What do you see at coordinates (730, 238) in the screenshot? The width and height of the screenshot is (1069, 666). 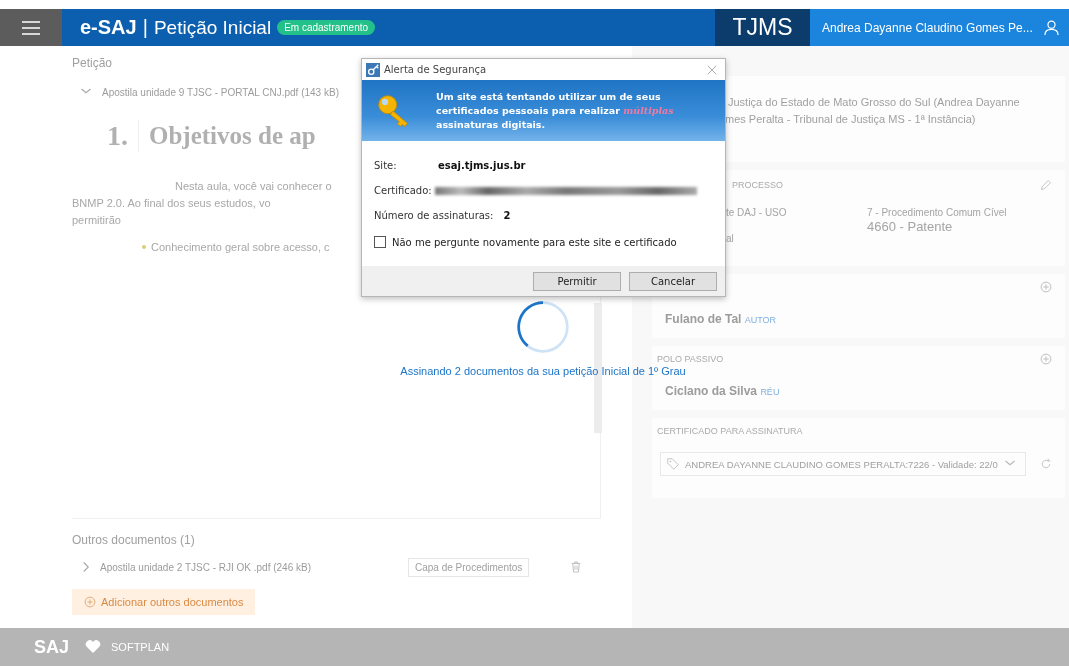 I see `field-value: al` at bounding box center [730, 238].